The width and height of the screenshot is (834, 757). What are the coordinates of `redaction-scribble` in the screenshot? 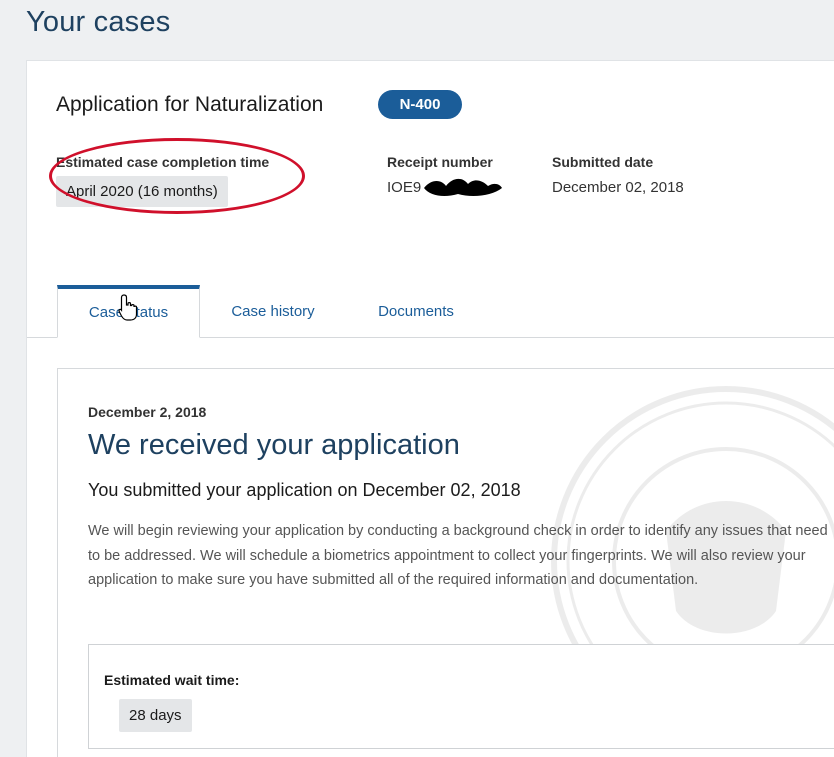 It's located at (463, 187).